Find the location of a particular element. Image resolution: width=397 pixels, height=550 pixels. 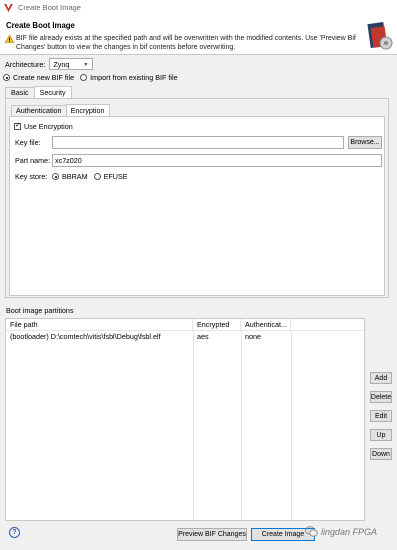

chevron-down-icon: ▼ is located at coordinates (86, 65).